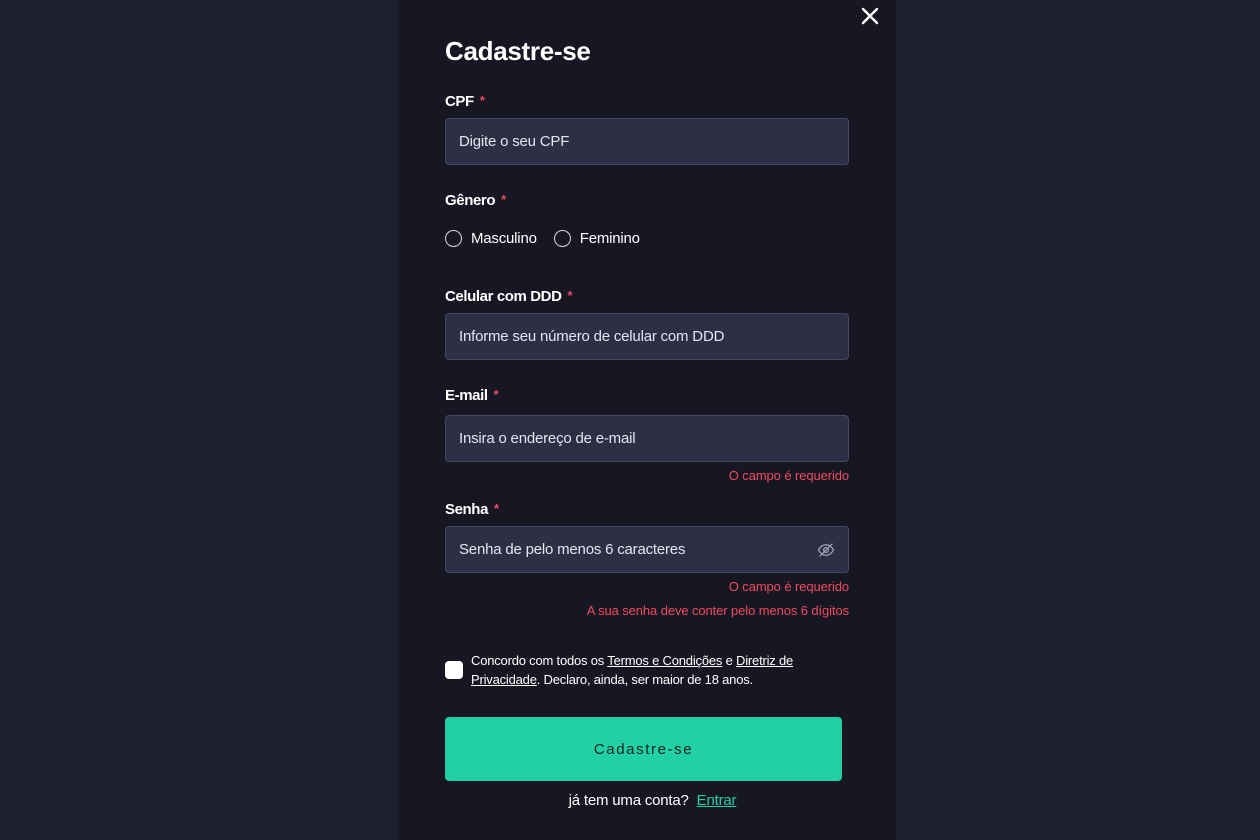 This screenshot has width=1260, height=840. I want to click on cpf-label: CPF *, so click(465, 101).